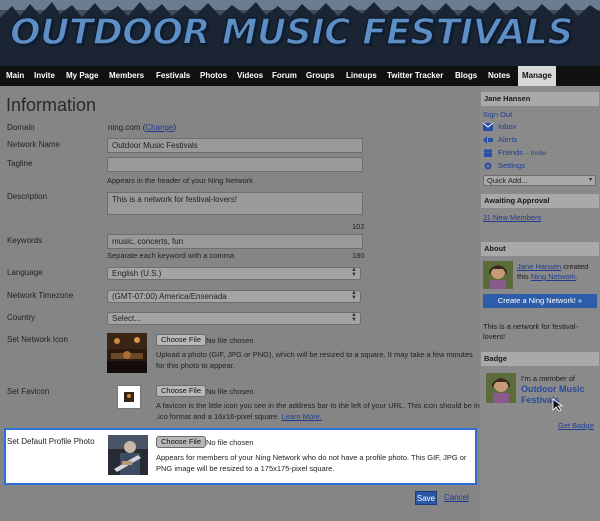 The height and width of the screenshot is (521, 600). Describe the element at coordinates (234, 273) in the screenshot. I see `language-select: English (U.S.) ▲ ▼` at that location.